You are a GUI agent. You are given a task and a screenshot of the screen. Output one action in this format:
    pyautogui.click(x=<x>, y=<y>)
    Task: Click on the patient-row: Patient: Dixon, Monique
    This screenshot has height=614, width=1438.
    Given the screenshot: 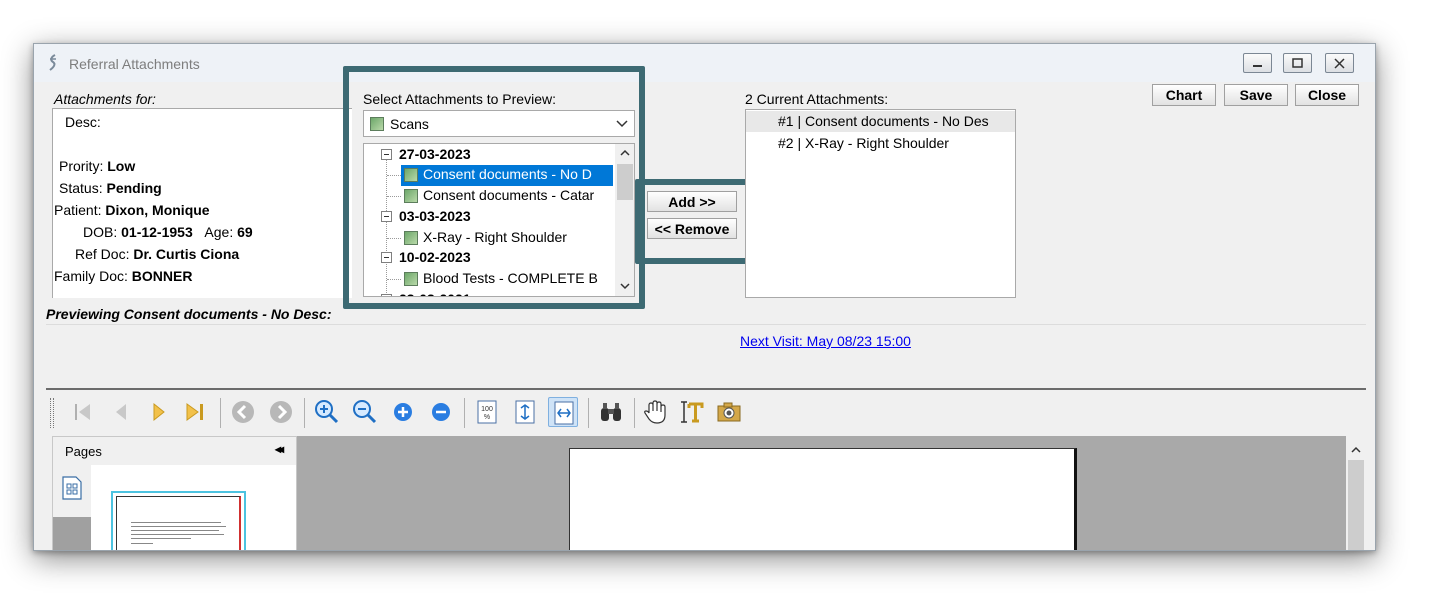 What is the action you would take?
    pyautogui.click(x=132, y=210)
    